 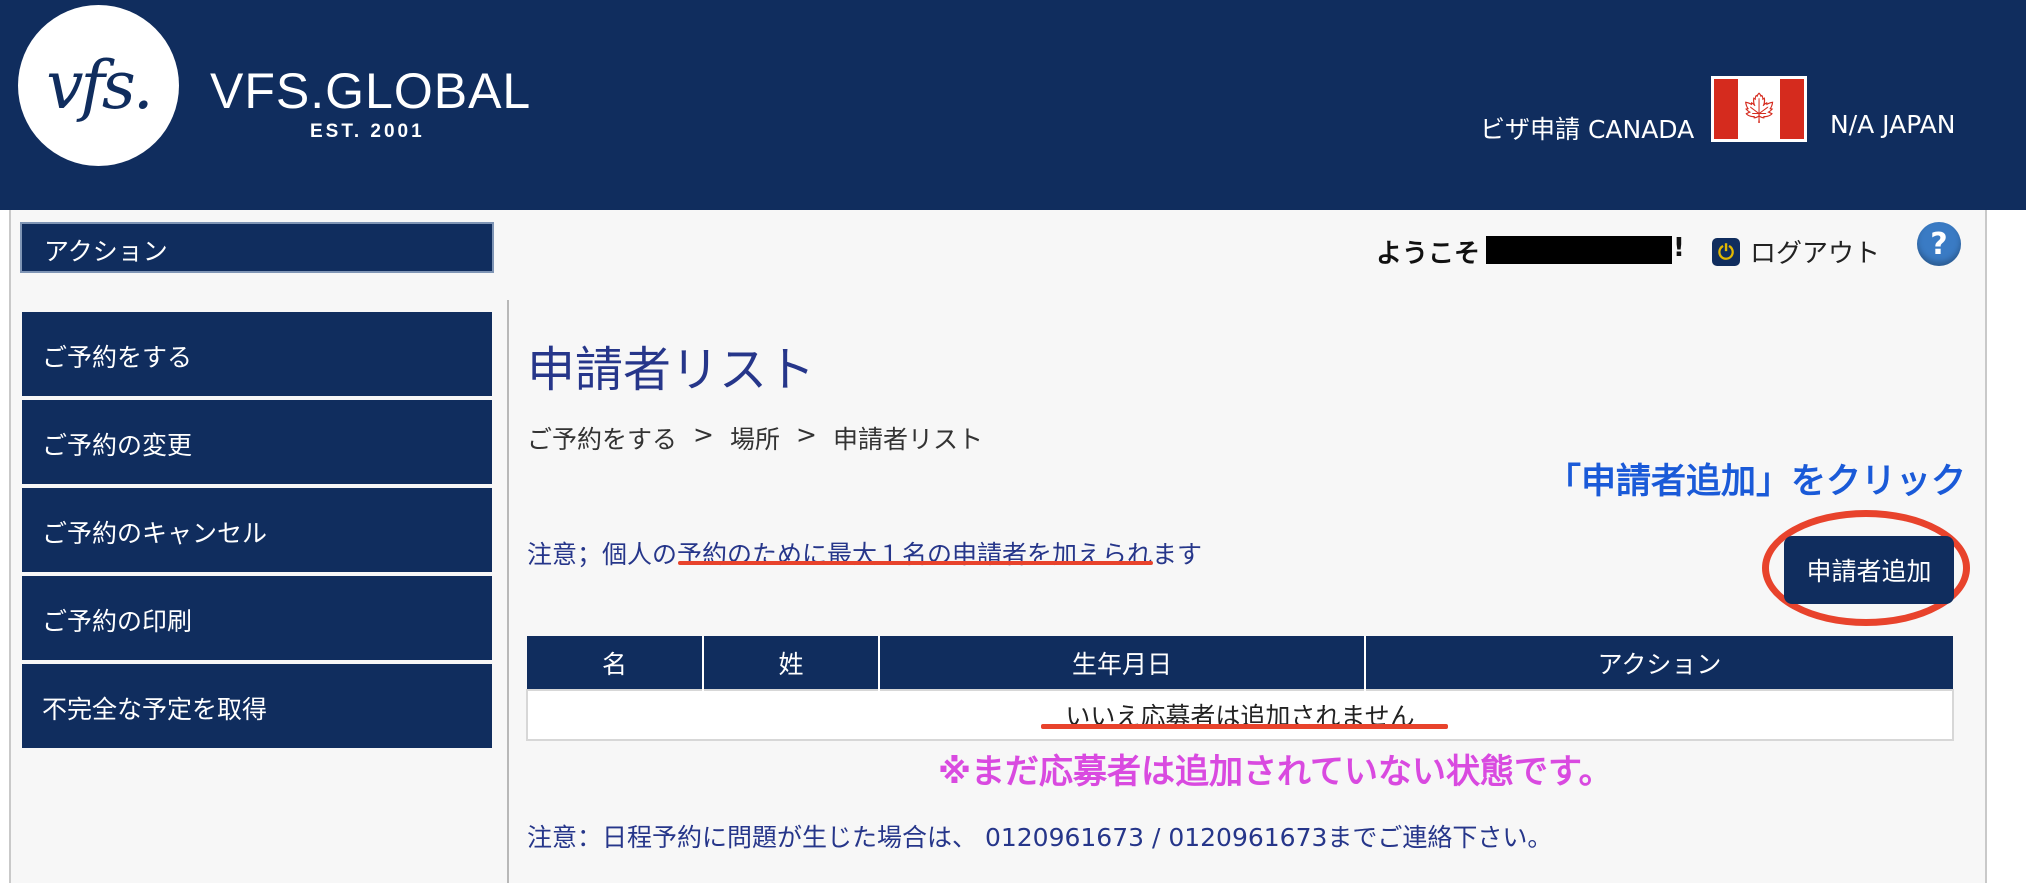 What do you see at coordinates (602, 438) in the screenshot?
I see `breadcrumb-make-appointment: ご予約をする` at bounding box center [602, 438].